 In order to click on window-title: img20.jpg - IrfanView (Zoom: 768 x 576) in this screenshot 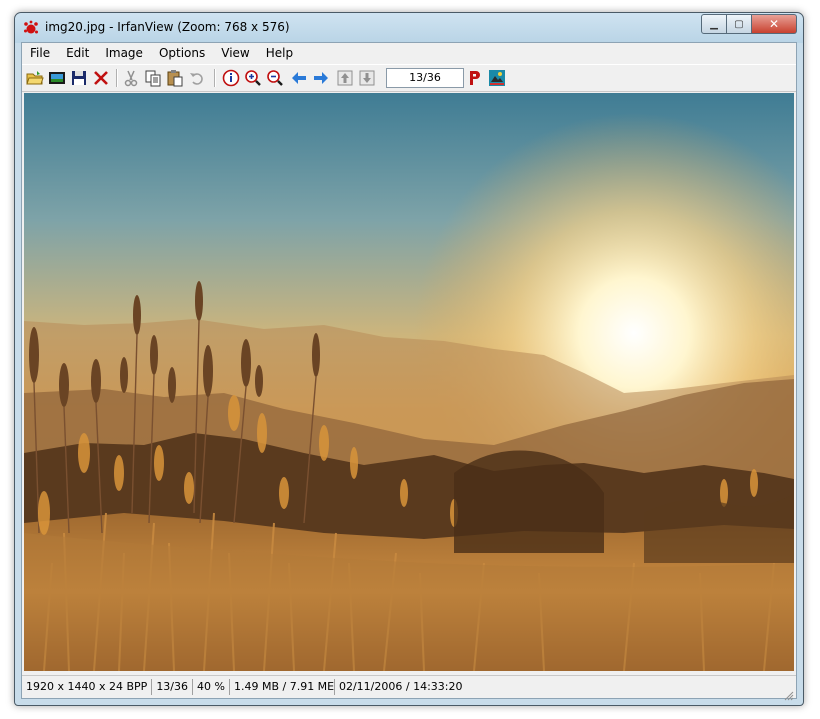, I will do `click(167, 27)`.